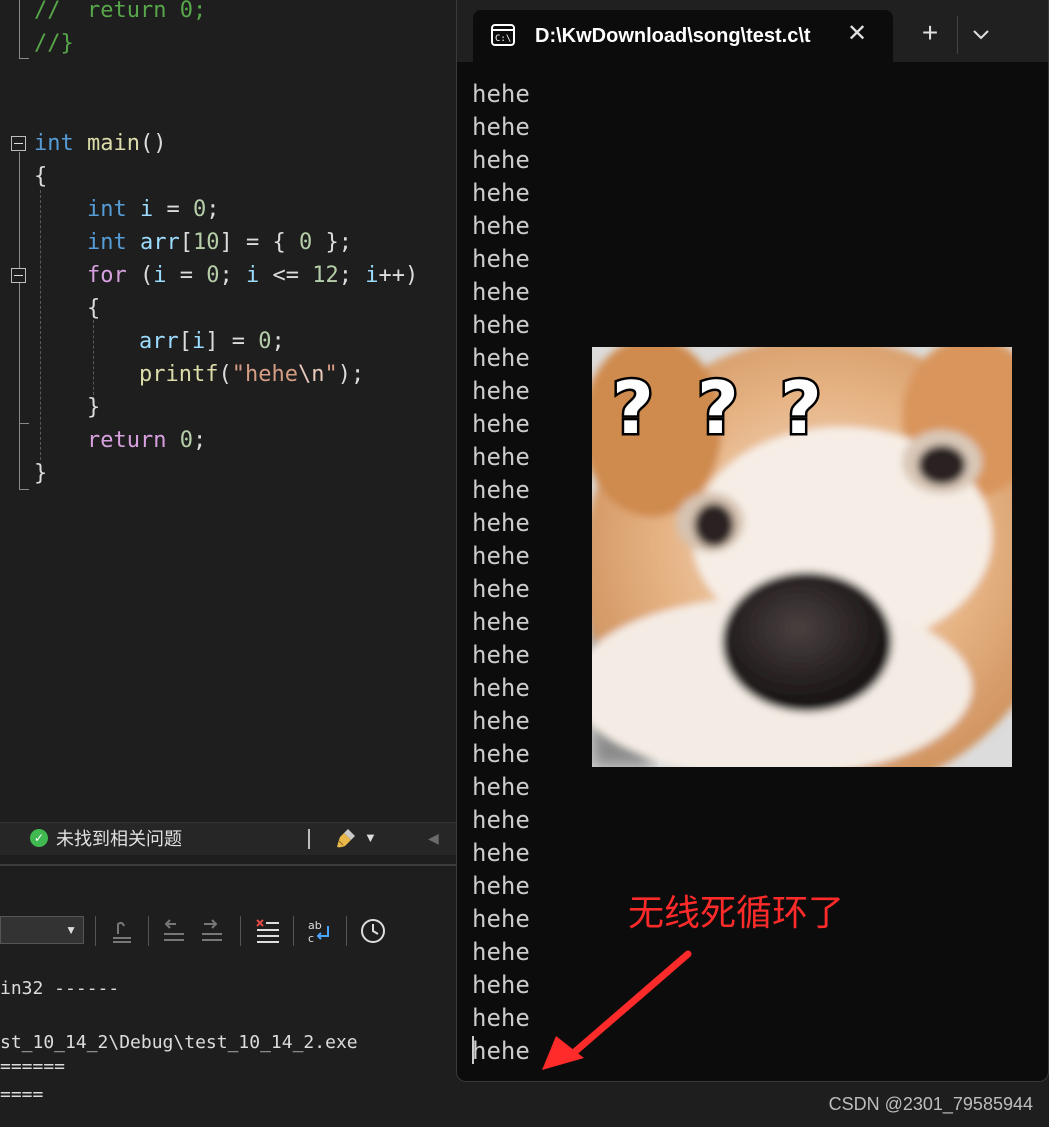  Describe the element at coordinates (309, 839) in the screenshot. I see `status-separator` at that location.